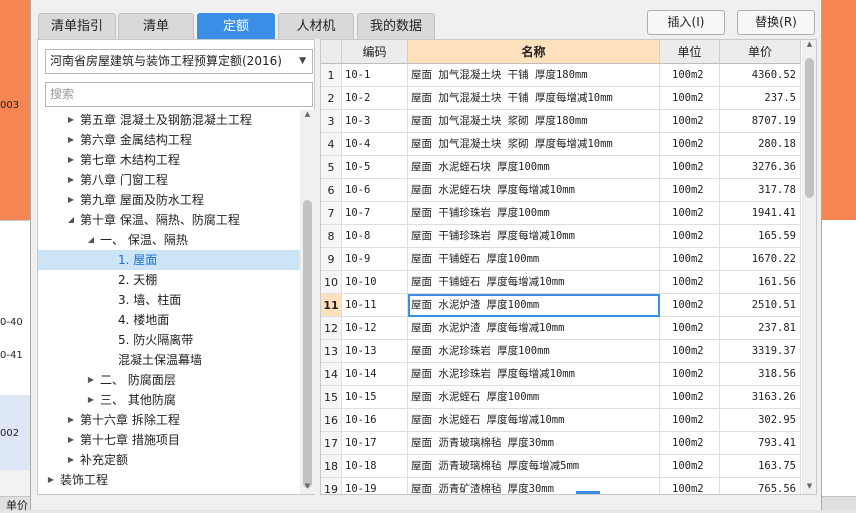  I want to click on cell-price: 8707.19, so click(760, 121).